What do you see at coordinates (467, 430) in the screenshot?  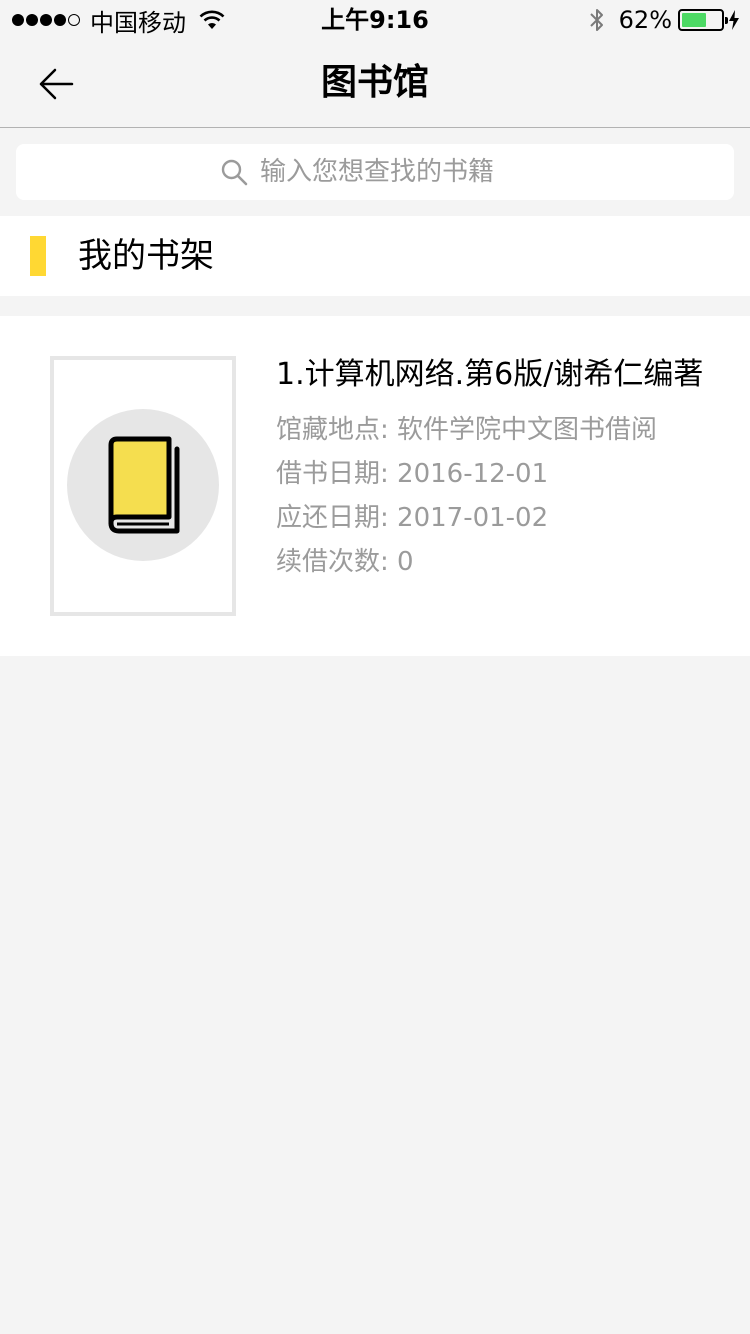 I see `book-location: 馆藏地点: 软件学院中文图书借阅` at bounding box center [467, 430].